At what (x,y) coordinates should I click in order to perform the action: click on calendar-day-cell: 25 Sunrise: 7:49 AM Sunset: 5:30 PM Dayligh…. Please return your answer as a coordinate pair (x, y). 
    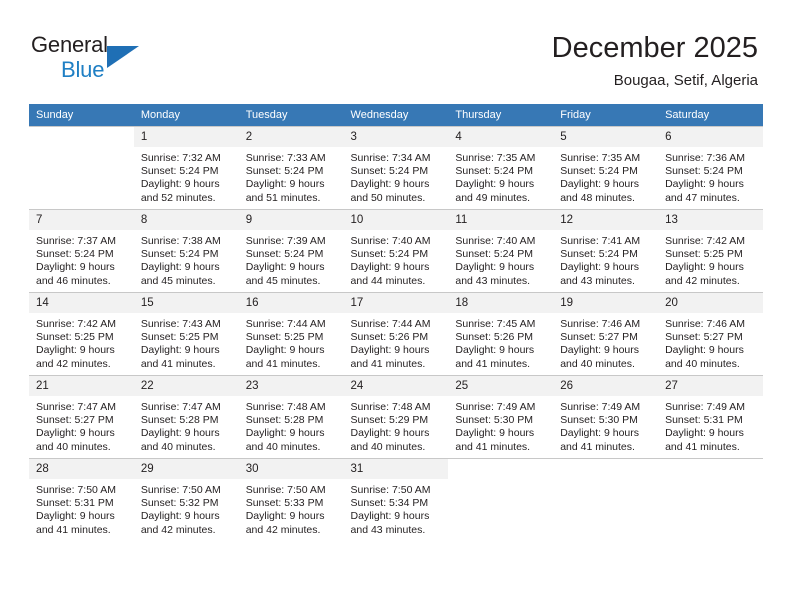
    Looking at the image, I should click on (501, 417).